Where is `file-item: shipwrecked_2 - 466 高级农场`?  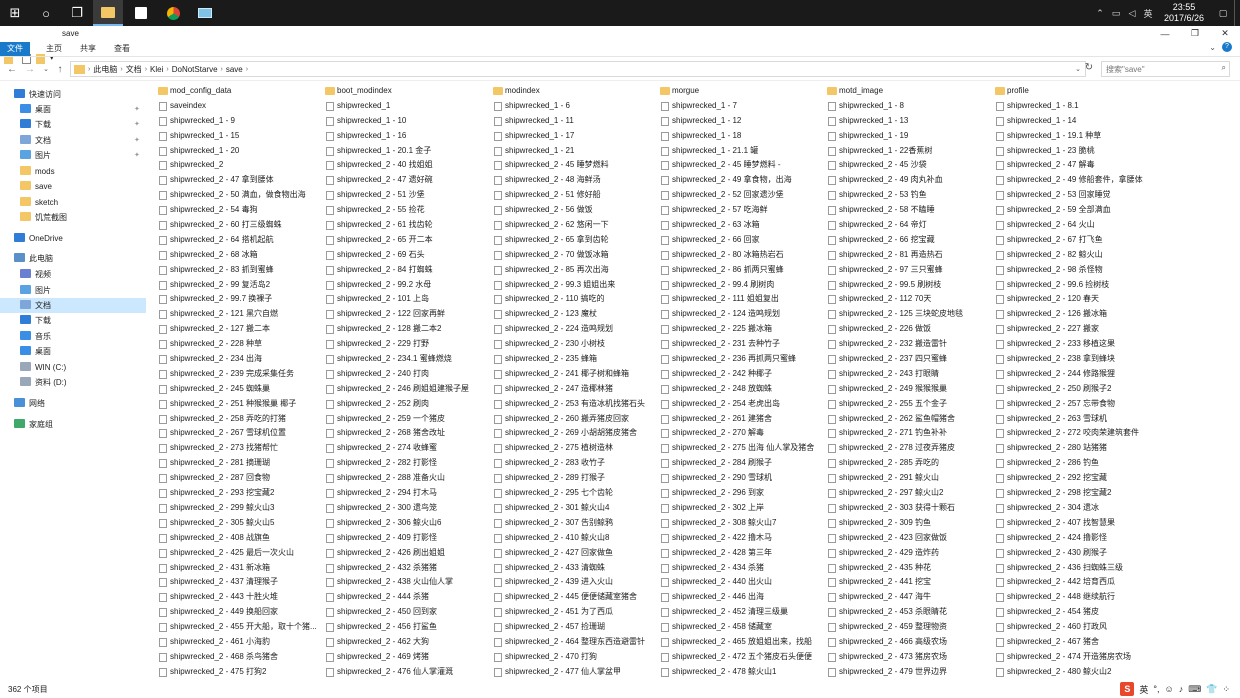
file-item: shipwrecked_2 - 466 高级农场 is located at coordinates (907, 642).